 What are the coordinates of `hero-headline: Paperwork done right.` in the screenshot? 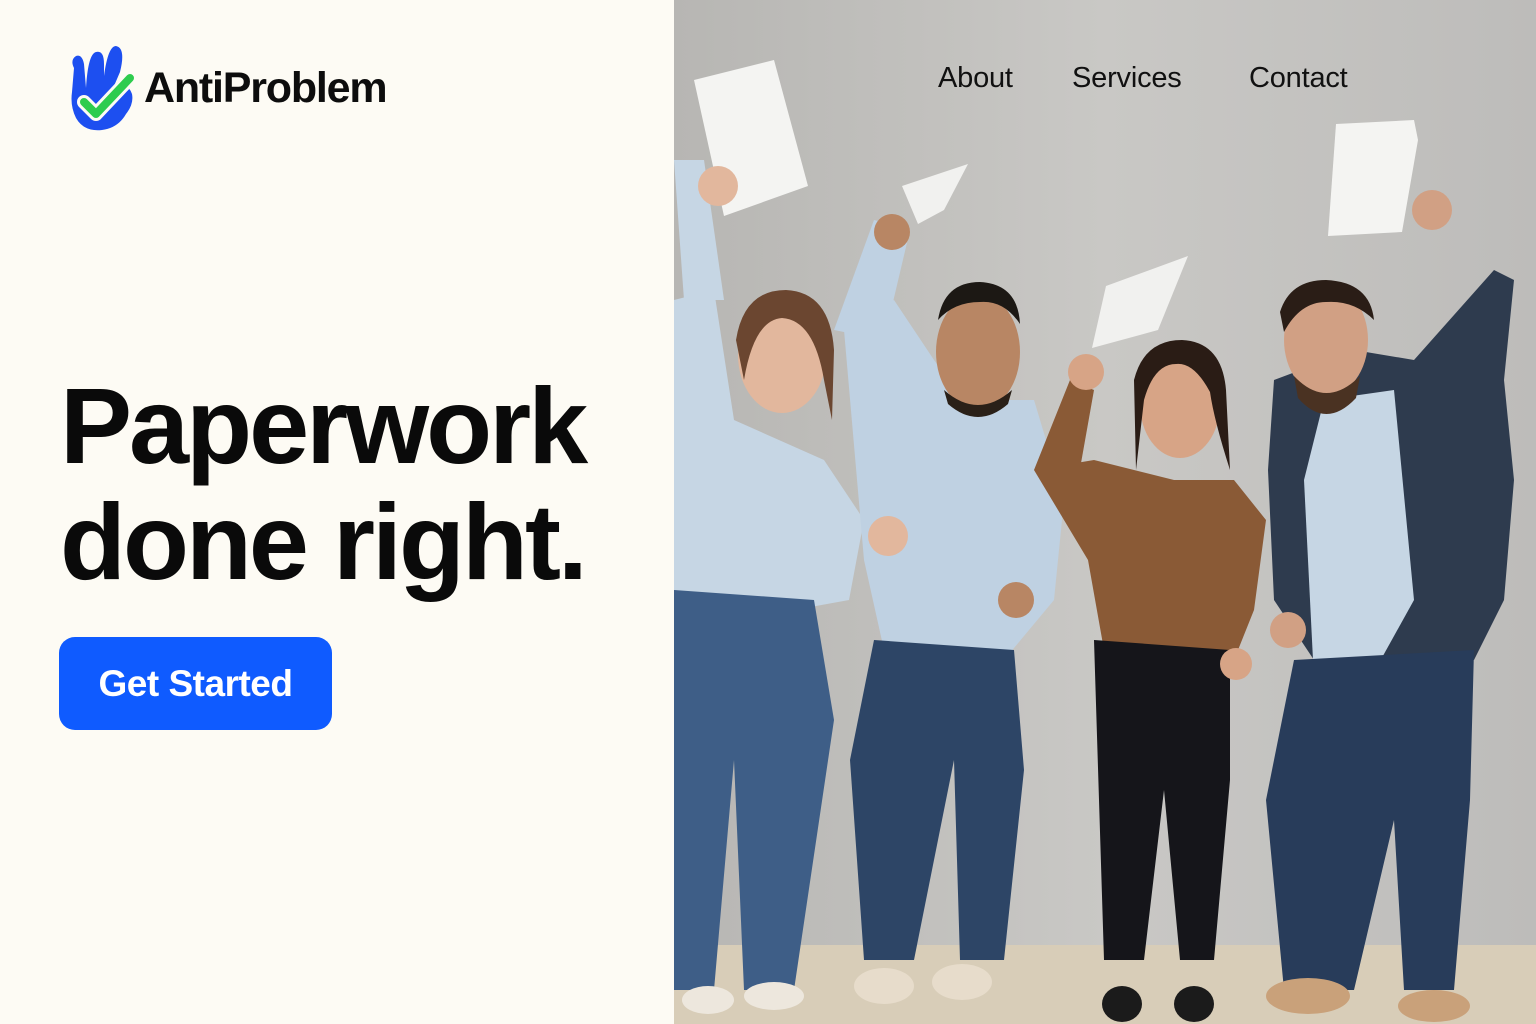 It's located at (324, 483).